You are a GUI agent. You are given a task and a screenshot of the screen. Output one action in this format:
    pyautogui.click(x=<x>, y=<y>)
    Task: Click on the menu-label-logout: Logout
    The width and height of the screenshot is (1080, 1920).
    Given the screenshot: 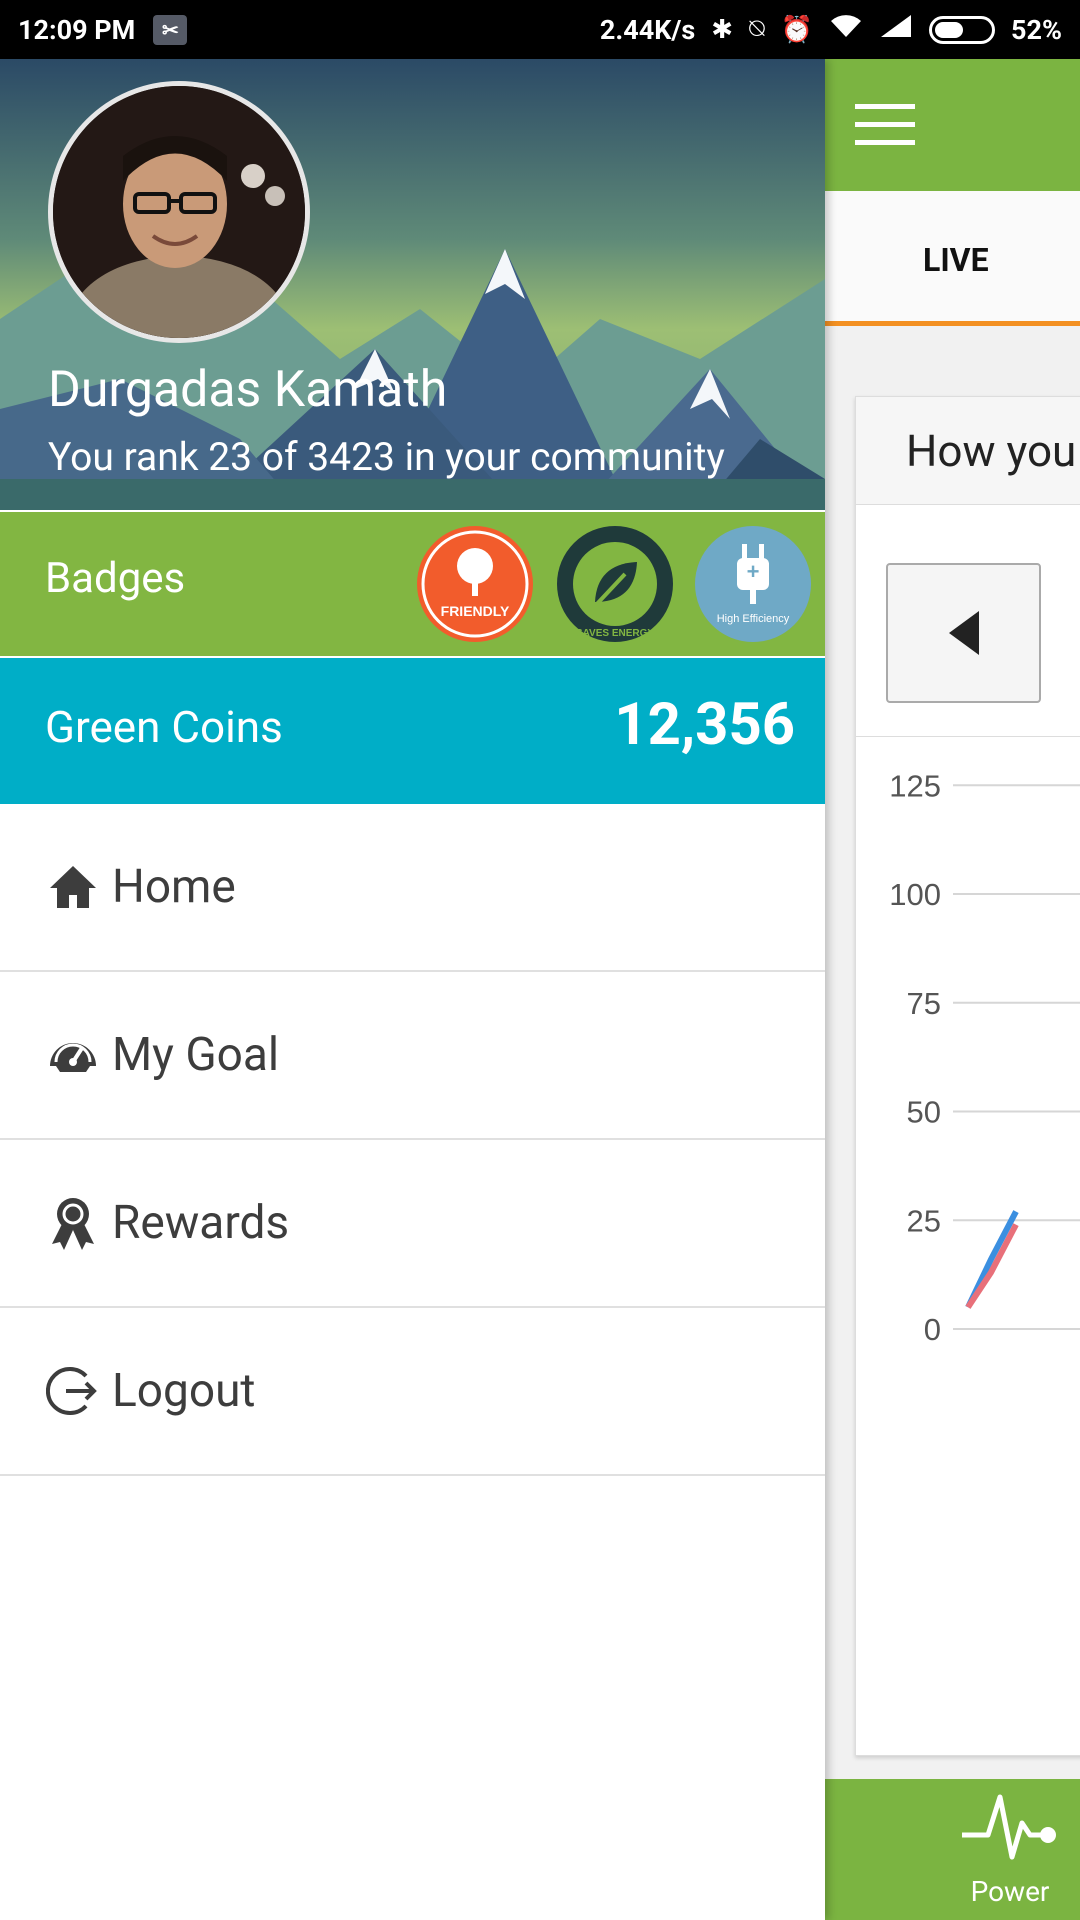 What is the action you would take?
    pyautogui.click(x=184, y=1391)
    